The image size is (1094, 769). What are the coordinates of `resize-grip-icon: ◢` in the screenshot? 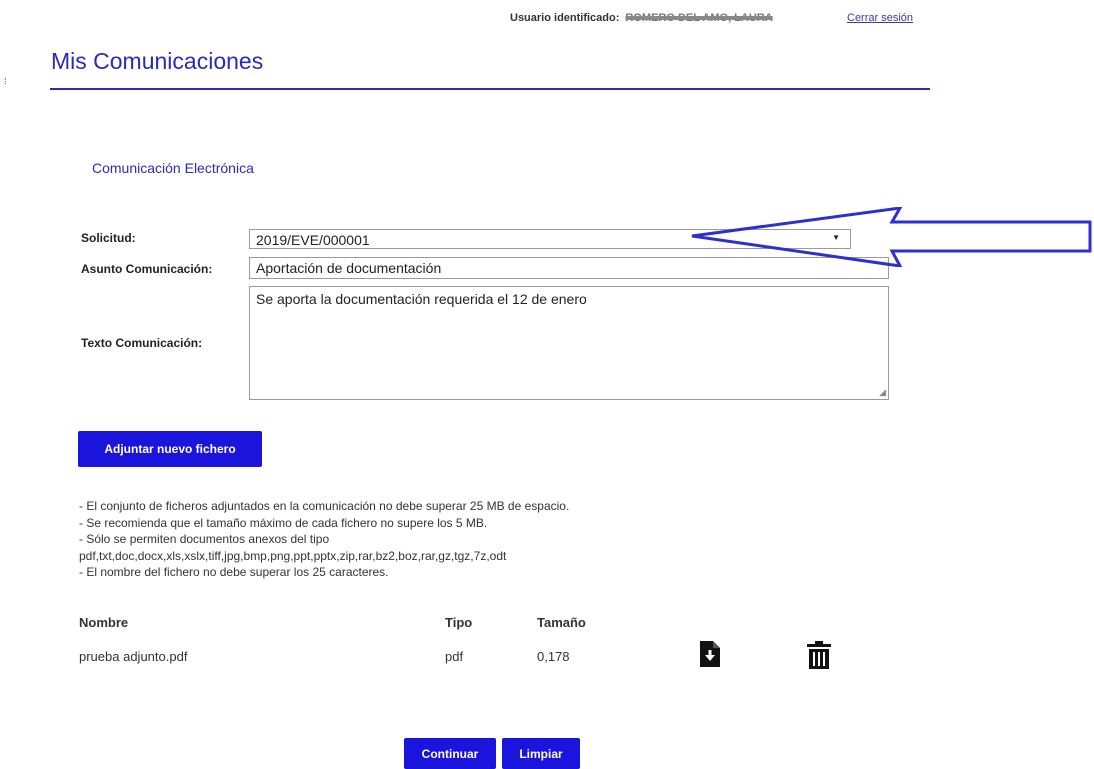 It's located at (882, 392).